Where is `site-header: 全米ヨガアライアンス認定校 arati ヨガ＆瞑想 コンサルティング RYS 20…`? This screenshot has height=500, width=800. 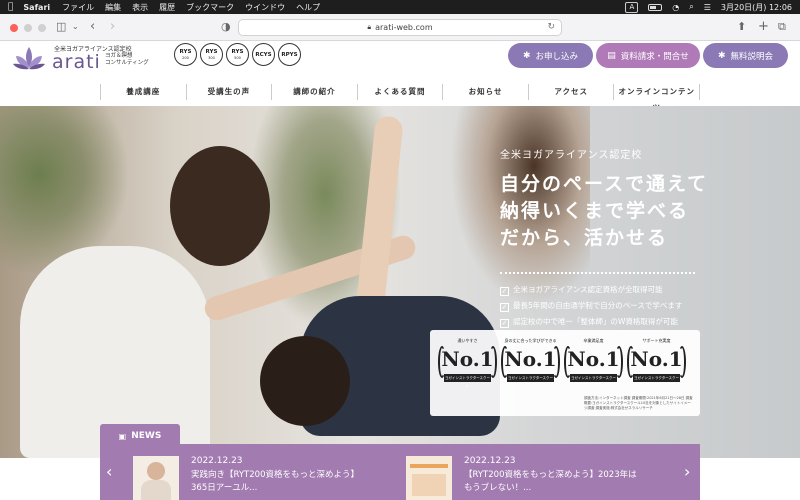
site-header: 全米ヨガアライアンス認定校 arati ヨガ＆瞑想 コンサルティング RYS 20… is located at coordinates (400, 77).